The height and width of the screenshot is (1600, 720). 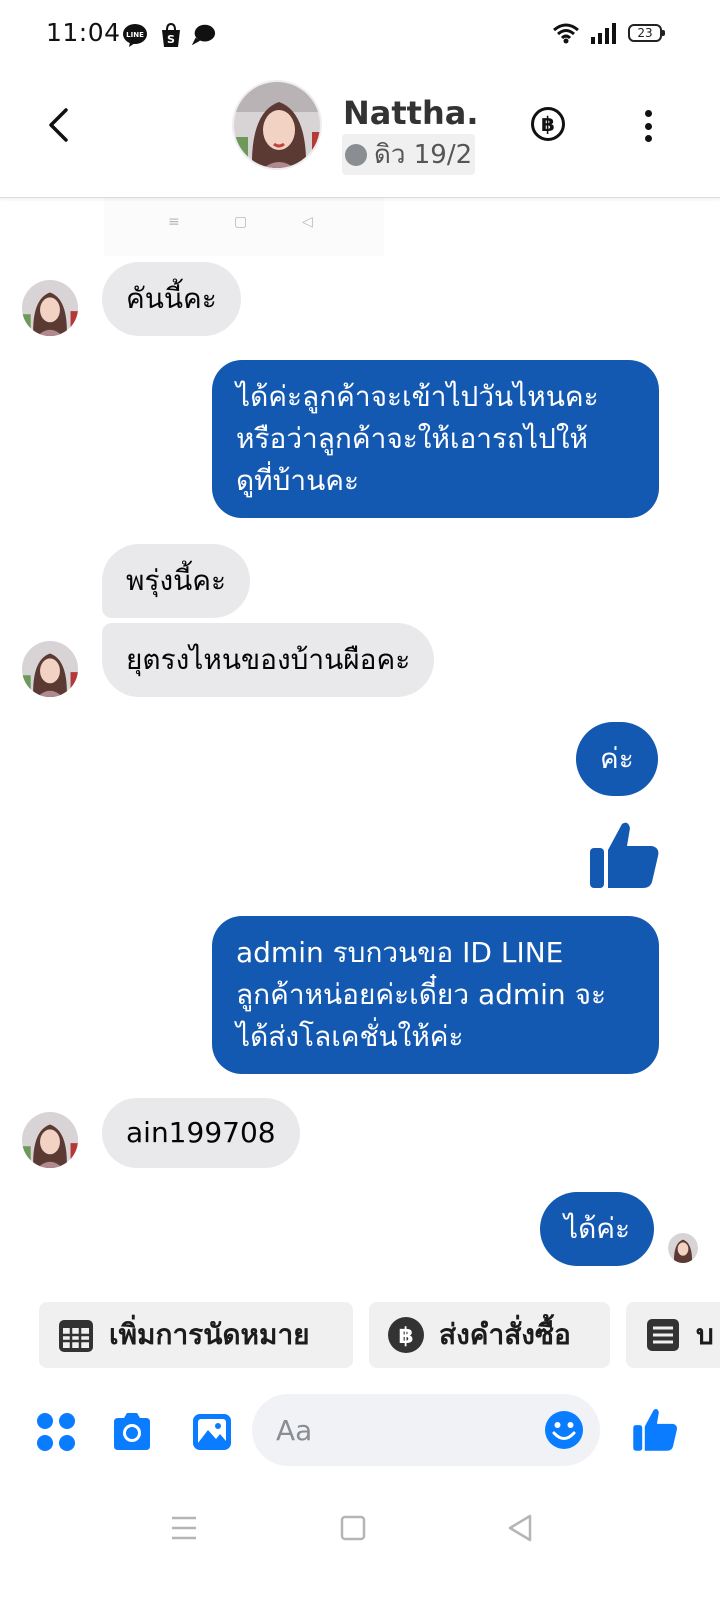 What do you see at coordinates (203, 35) in the screenshot?
I see `chat-bubble-icon` at bounding box center [203, 35].